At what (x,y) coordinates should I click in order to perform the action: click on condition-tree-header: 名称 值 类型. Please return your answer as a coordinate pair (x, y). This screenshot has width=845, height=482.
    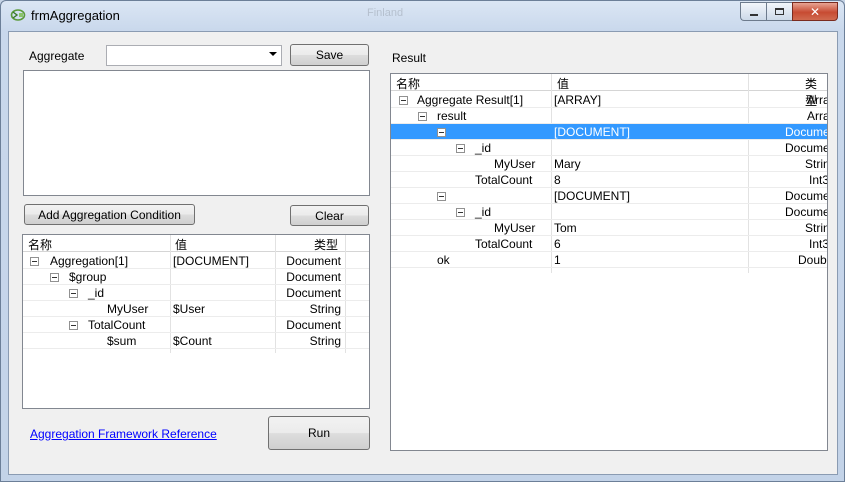
    Looking at the image, I should click on (196, 243).